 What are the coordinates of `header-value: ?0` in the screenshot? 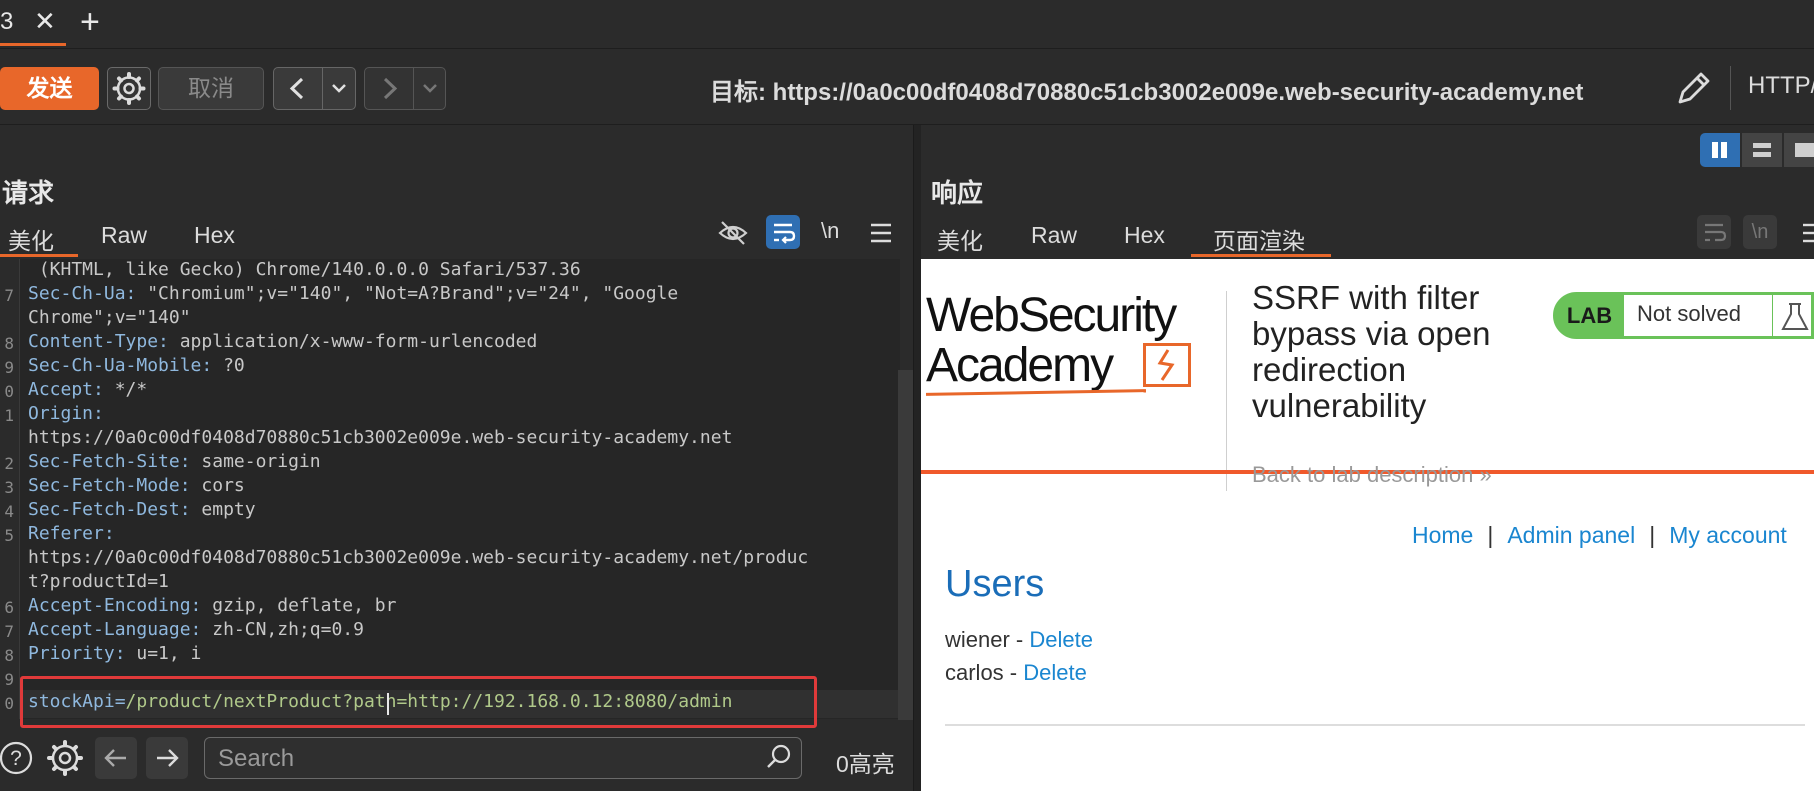 It's located at (234, 365).